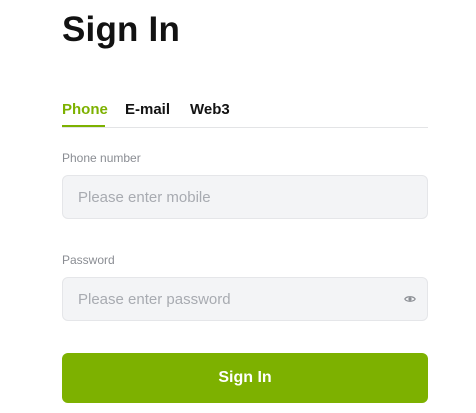 Image resolution: width=476 pixels, height=413 pixels. Describe the element at coordinates (210, 113) in the screenshot. I see `tab-web3: Web3` at that location.